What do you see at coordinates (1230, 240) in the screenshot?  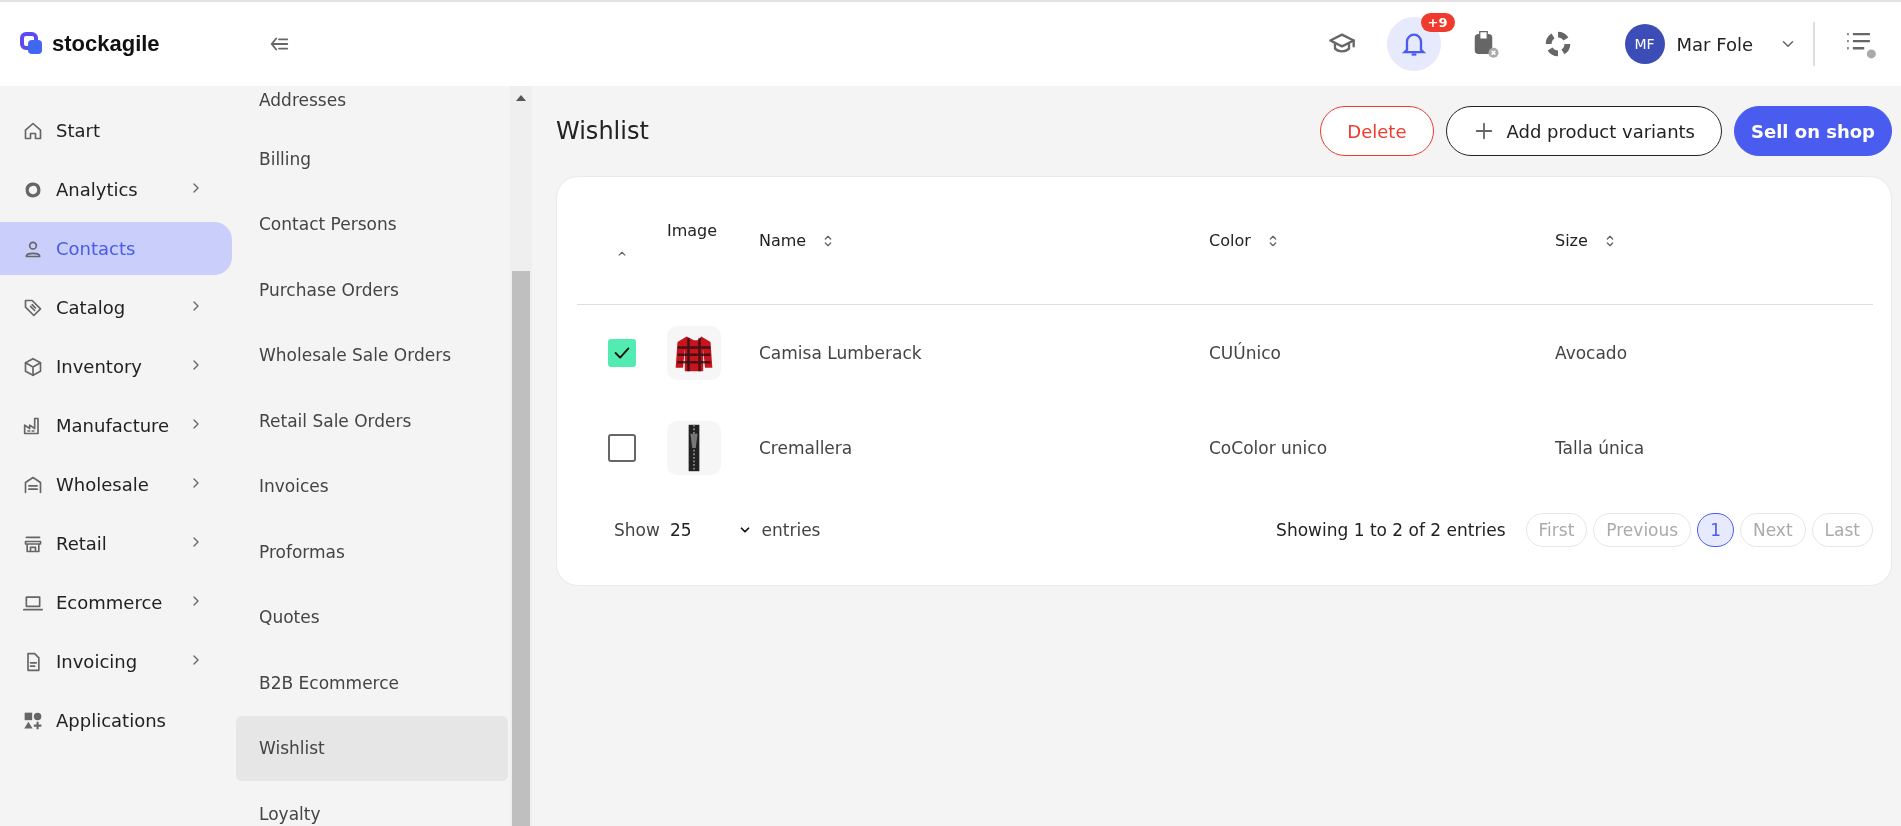 I see `column-header: Color` at bounding box center [1230, 240].